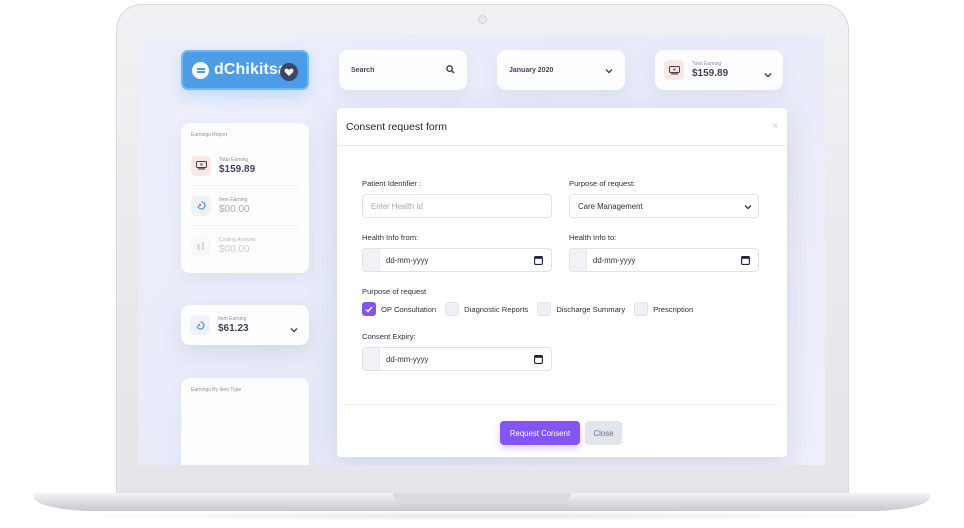 The width and height of the screenshot is (964, 528). I want to click on health-info-from-date: dd-mm-yyyy, so click(457, 260).